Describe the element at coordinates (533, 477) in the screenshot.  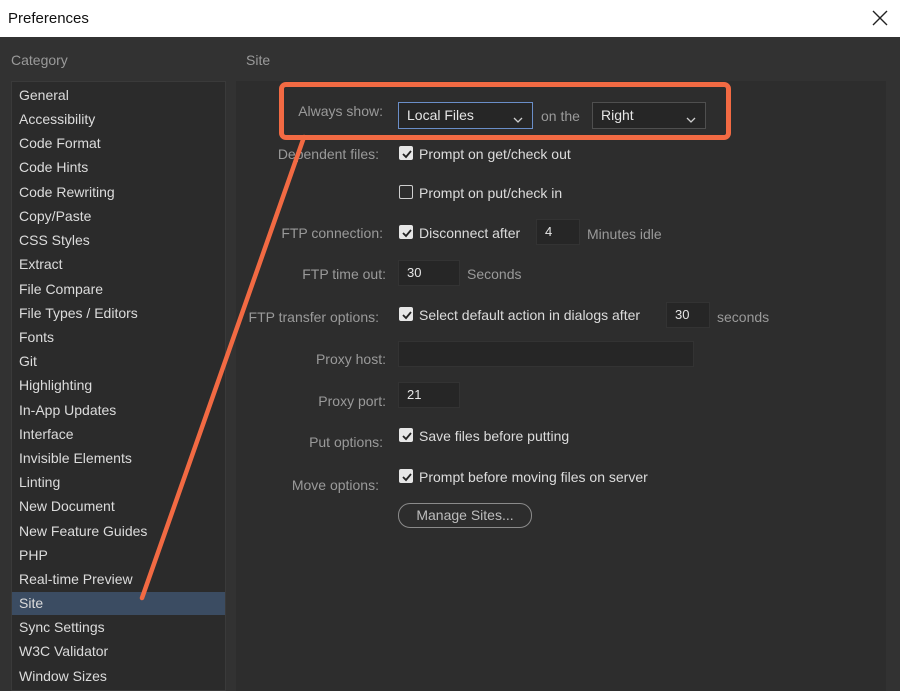
I see `prompt-before-moving-label: Prompt before moving files on server` at that location.